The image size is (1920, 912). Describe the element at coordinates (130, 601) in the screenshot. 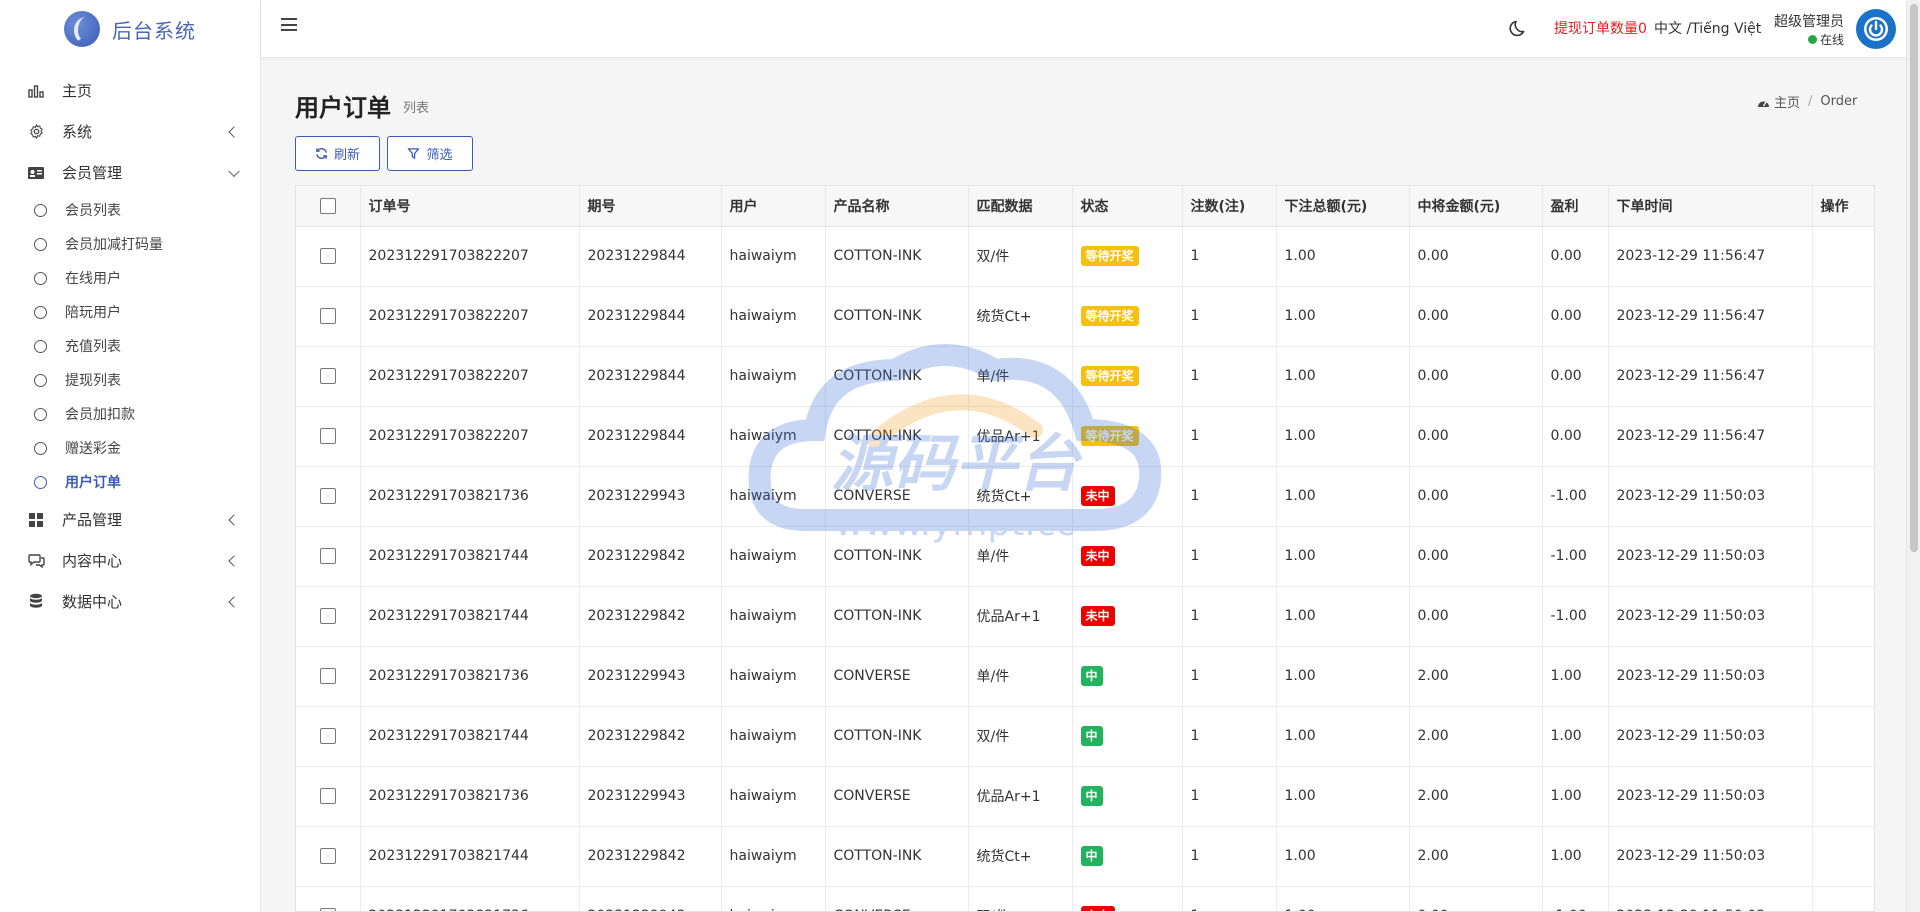

I see `sidebar-item-data: 数据中心` at that location.